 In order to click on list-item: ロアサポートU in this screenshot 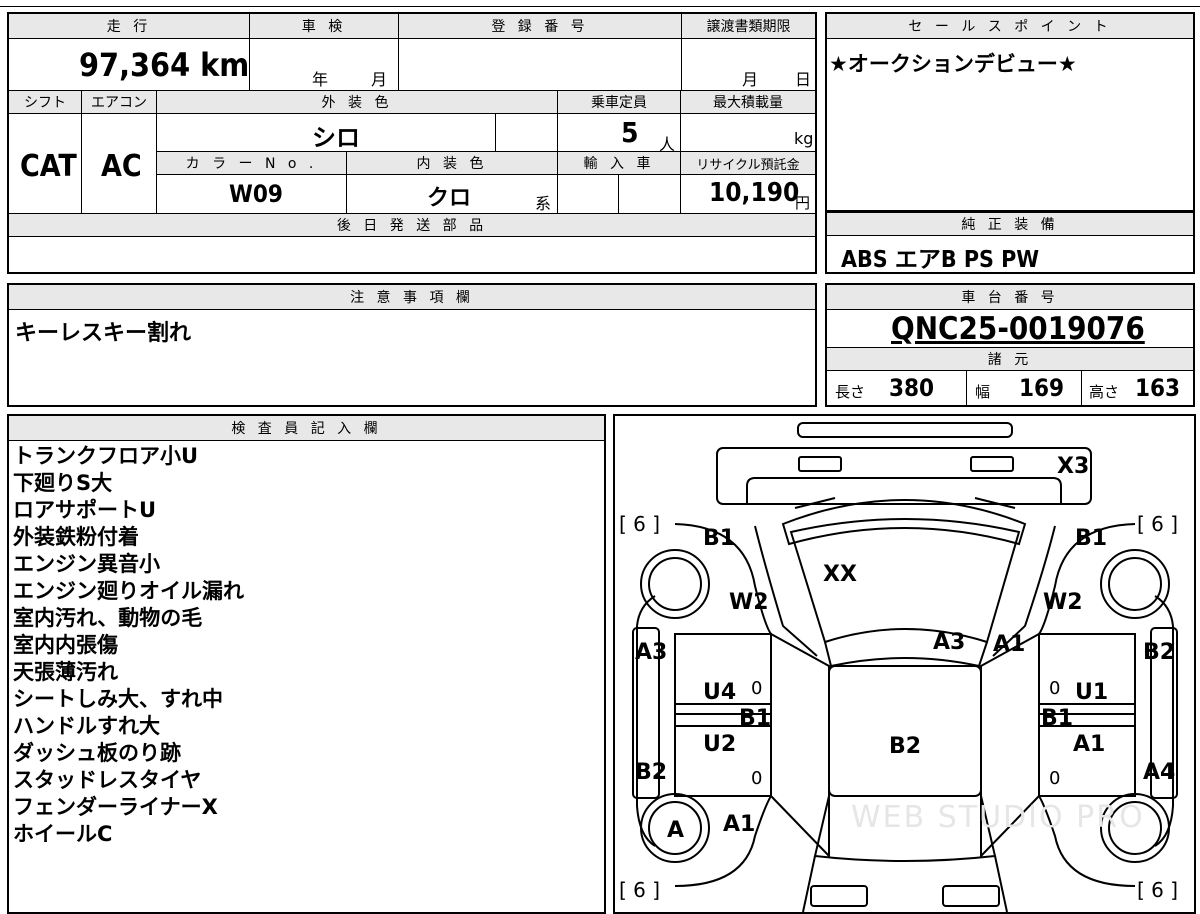, I will do `click(85, 510)`.